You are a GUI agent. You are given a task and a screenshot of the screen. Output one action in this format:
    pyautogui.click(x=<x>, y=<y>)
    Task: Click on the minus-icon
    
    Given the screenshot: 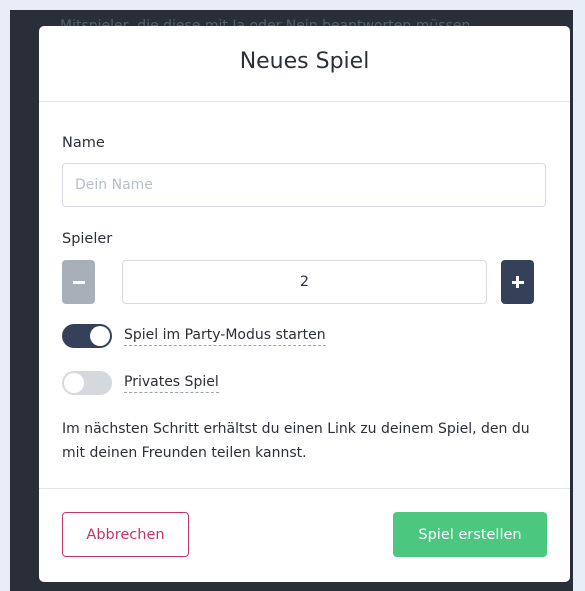 What is the action you would take?
    pyautogui.click(x=78, y=282)
    